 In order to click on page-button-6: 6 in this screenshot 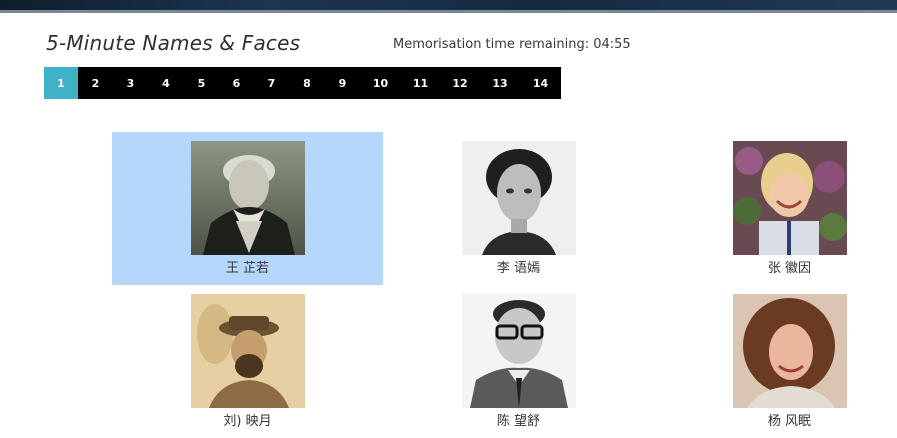, I will do `click(236, 83)`.